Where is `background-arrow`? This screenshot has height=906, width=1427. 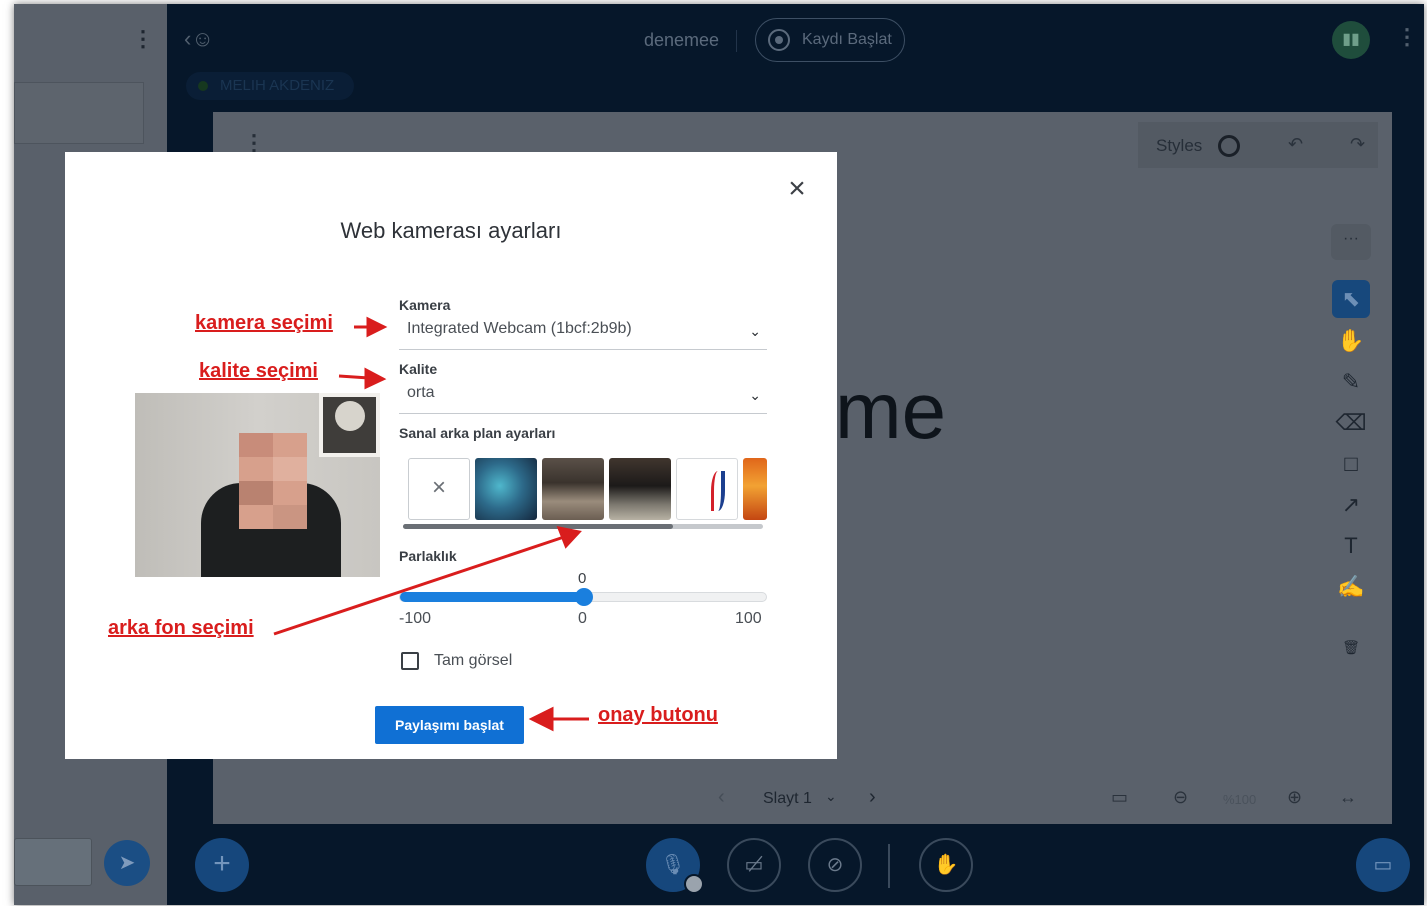
background-arrow is located at coordinates (419, 585).